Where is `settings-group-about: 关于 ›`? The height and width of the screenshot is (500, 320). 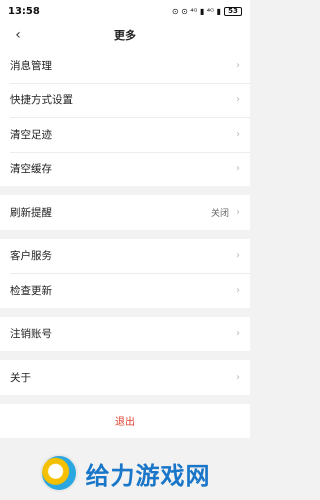
settings-group-about: 关于 › is located at coordinates (125, 377).